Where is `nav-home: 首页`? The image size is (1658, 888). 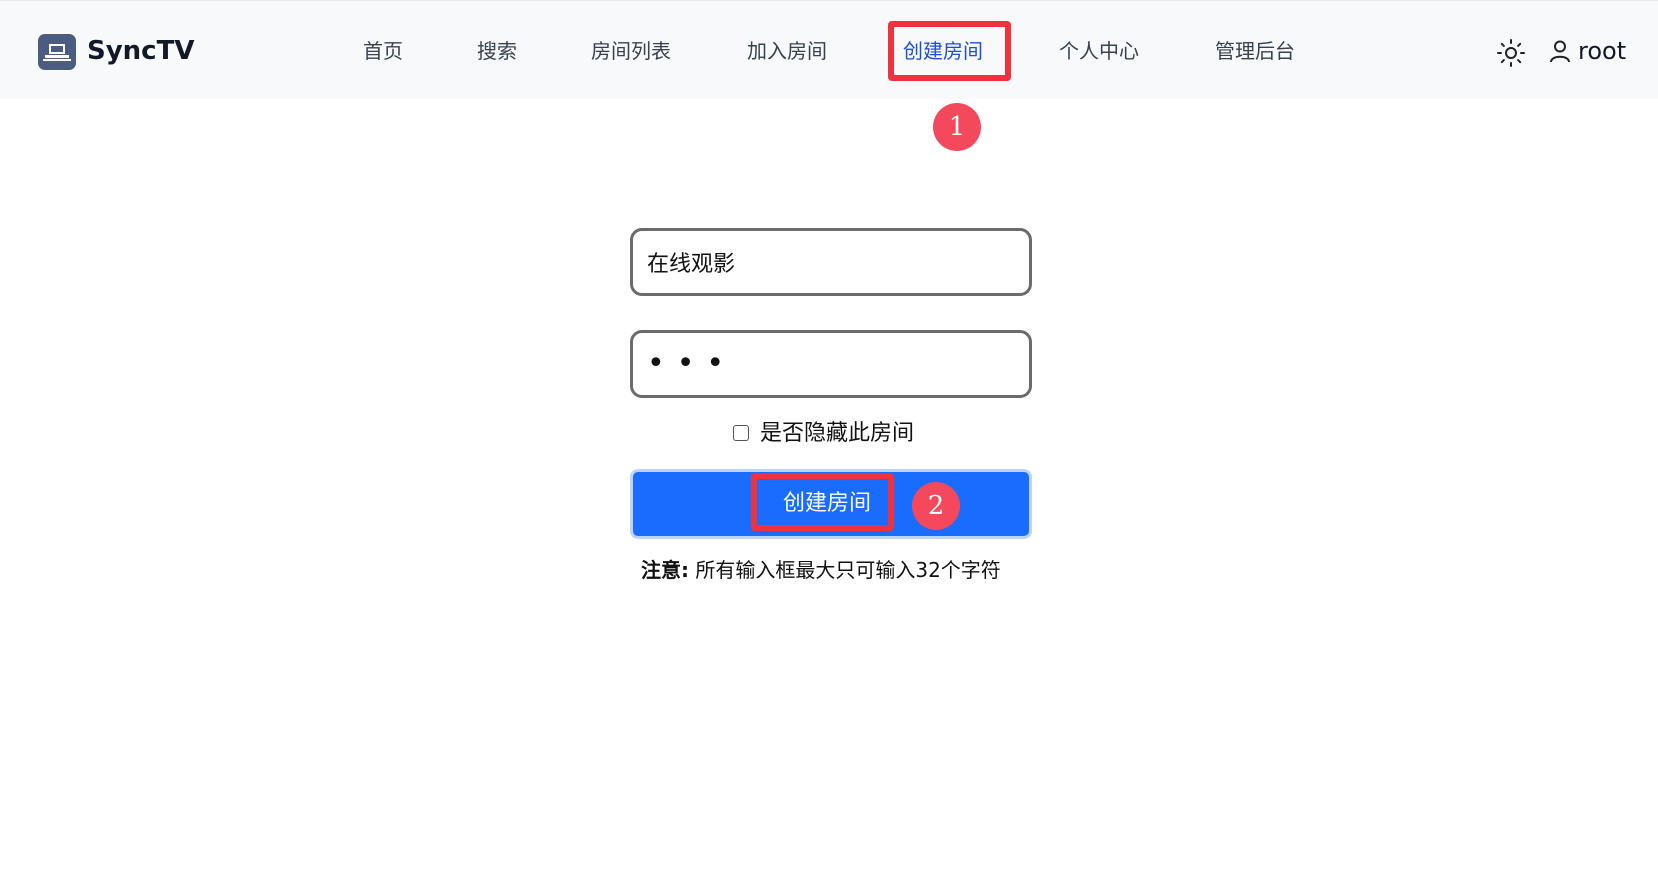
nav-home: 首页 is located at coordinates (383, 51).